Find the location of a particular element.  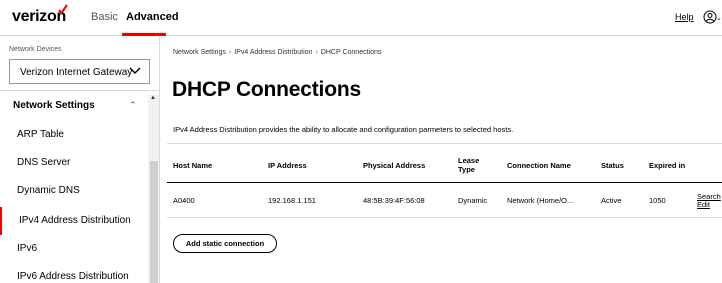

sidebar-item-dynamic-dns: Dynamic DNS is located at coordinates (74, 191).